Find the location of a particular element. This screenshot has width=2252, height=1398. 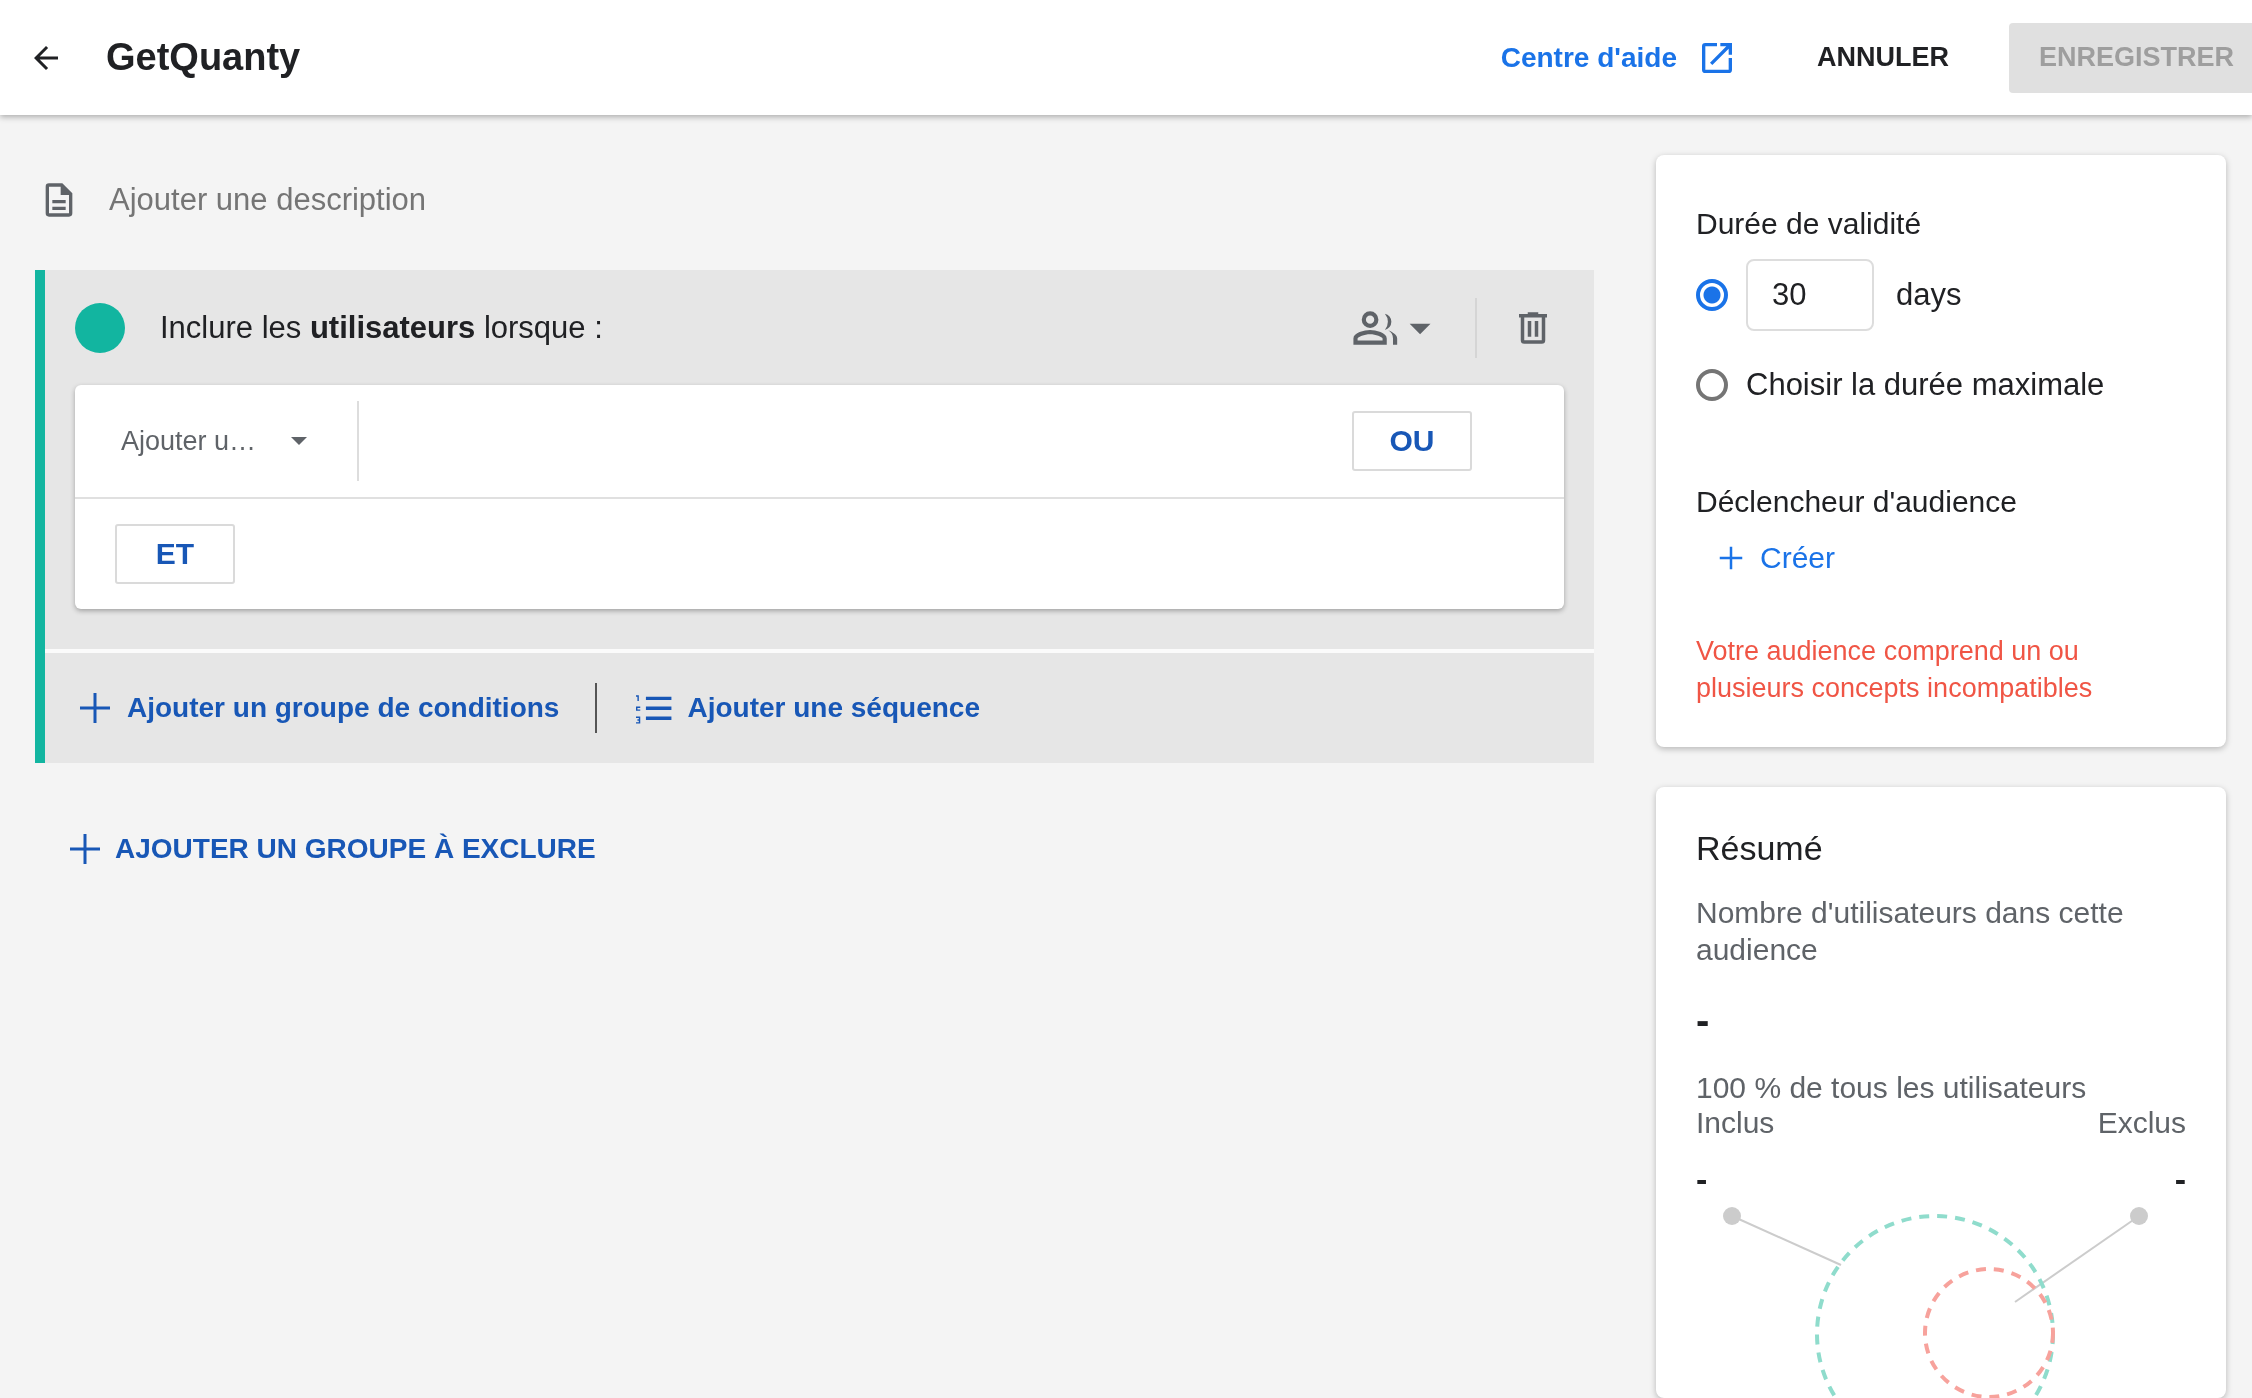

warning-message: Votre audience comprend un ou plusieurs concepts incompatibles is located at coordinates (1895, 670).